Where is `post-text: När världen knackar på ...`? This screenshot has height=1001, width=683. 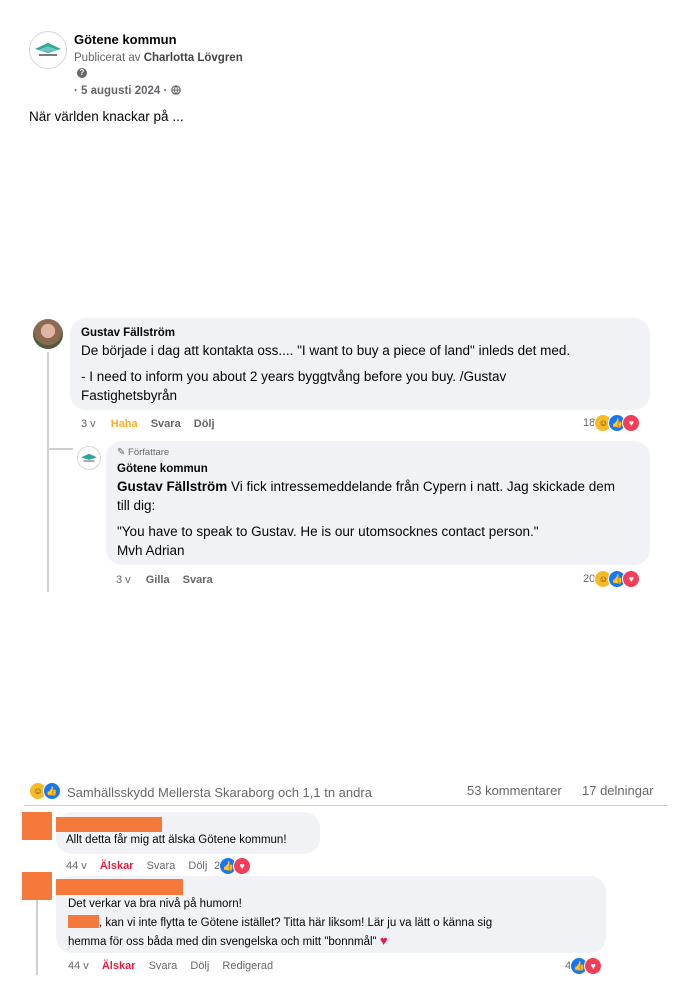
post-text: När världen knackar på ... is located at coordinates (106, 116).